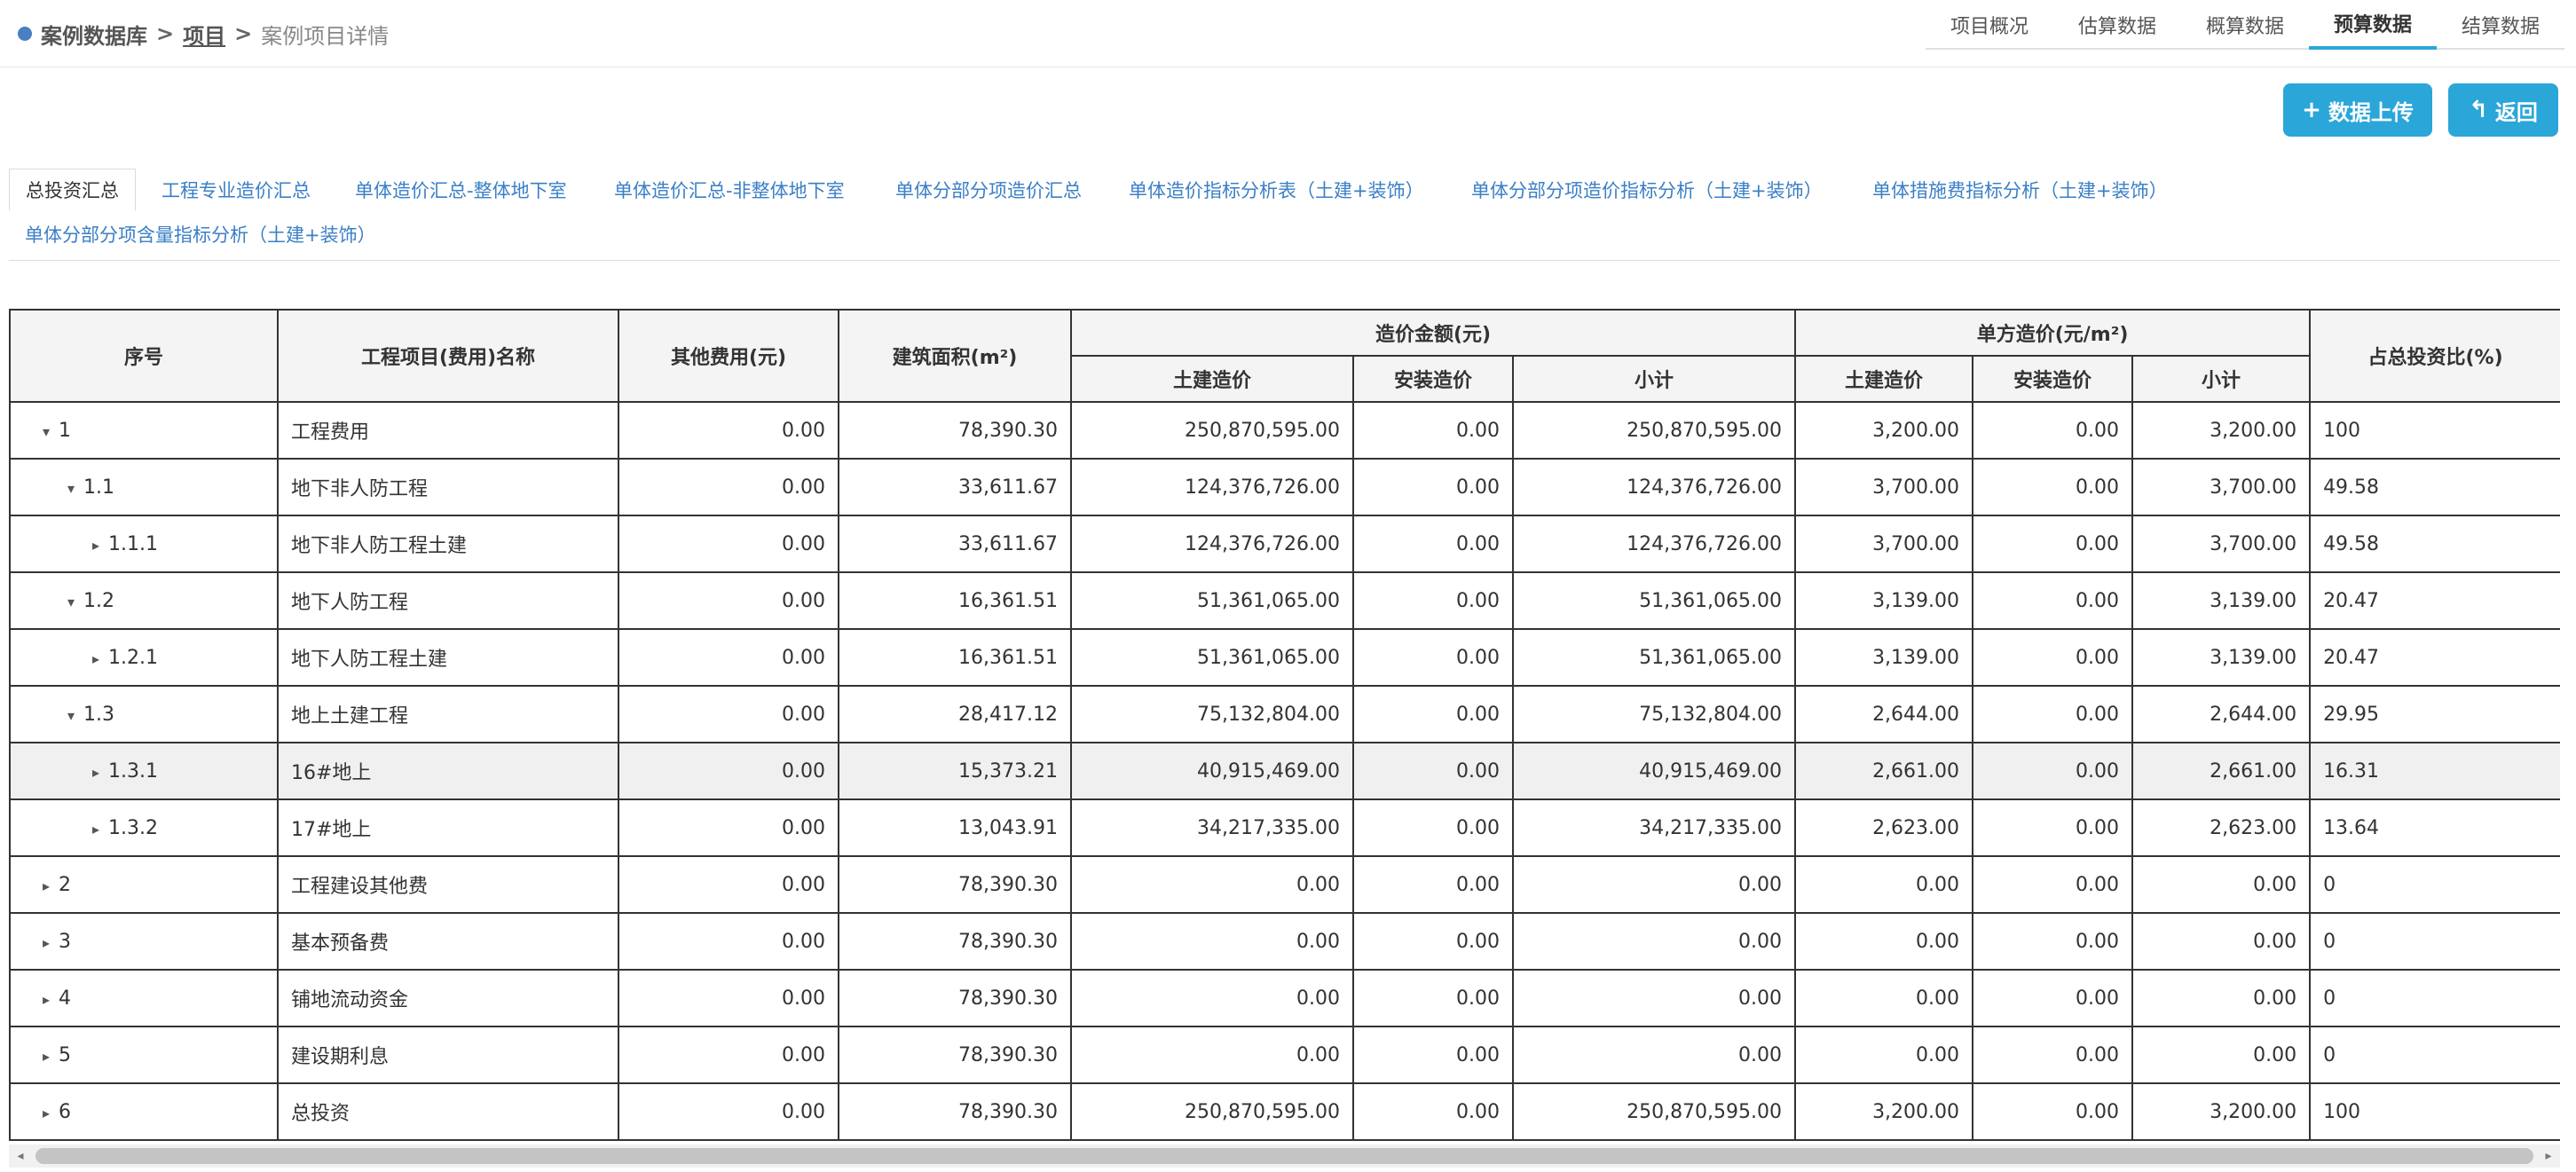 The image size is (2576, 1172). What do you see at coordinates (204, 34) in the screenshot?
I see `breadcrumb-project-link: 项目` at bounding box center [204, 34].